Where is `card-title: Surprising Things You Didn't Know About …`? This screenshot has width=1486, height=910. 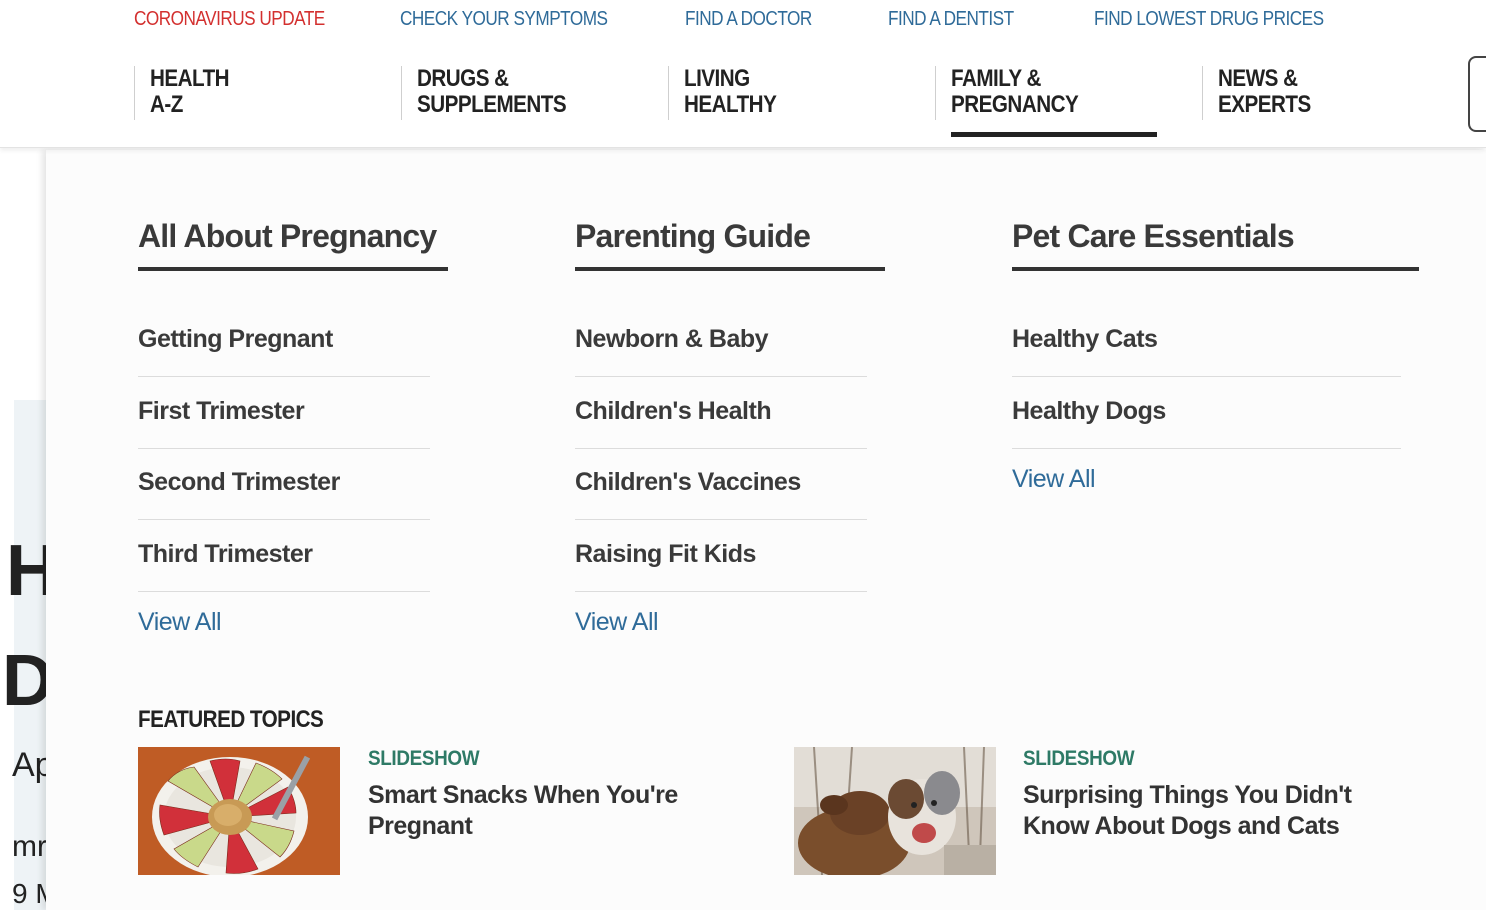 card-title: Surprising Things You Didn't Know About … is located at coordinates (1213, 811).